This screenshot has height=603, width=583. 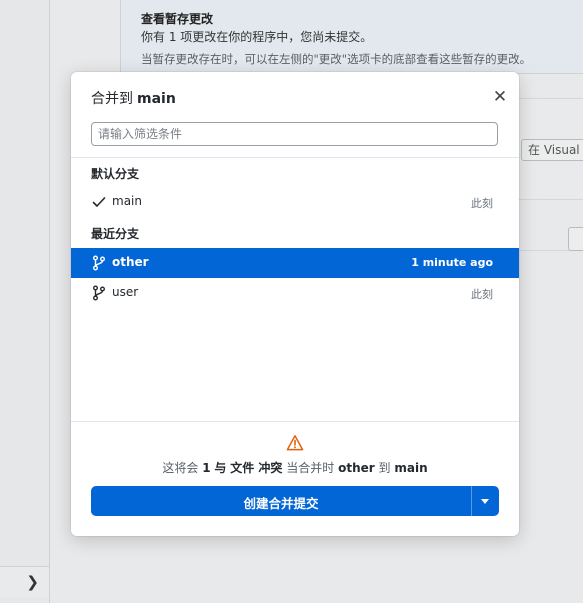 What do you see at coordinates (485, 501) in the screenshot?
I see `dropdown-caret-icon` at bounding box center [485, 501].